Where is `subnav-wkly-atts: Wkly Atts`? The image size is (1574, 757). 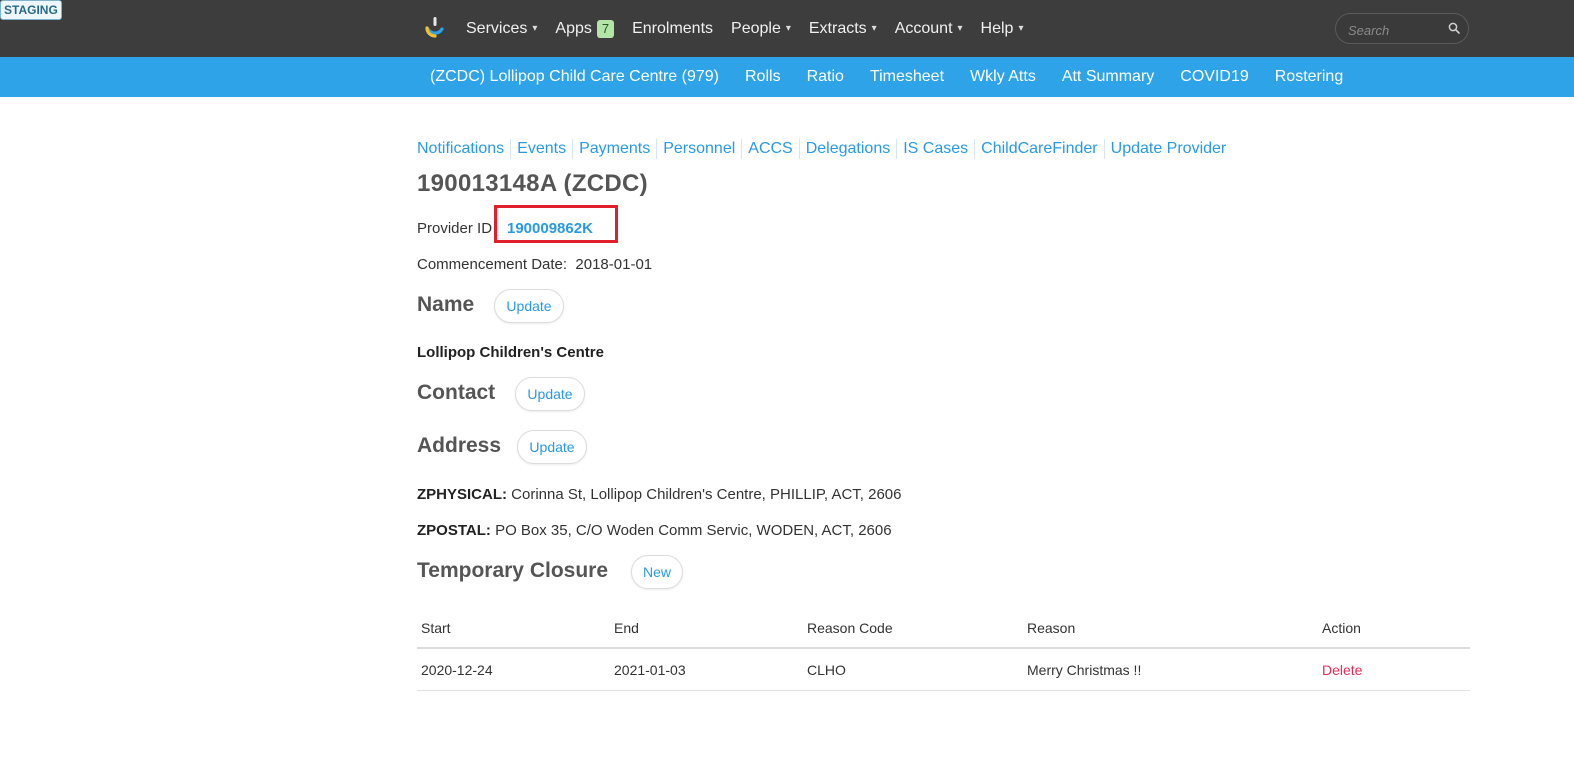
subnav-wkly-atts: Wkly Atts is located at coordinates (1003, 77).